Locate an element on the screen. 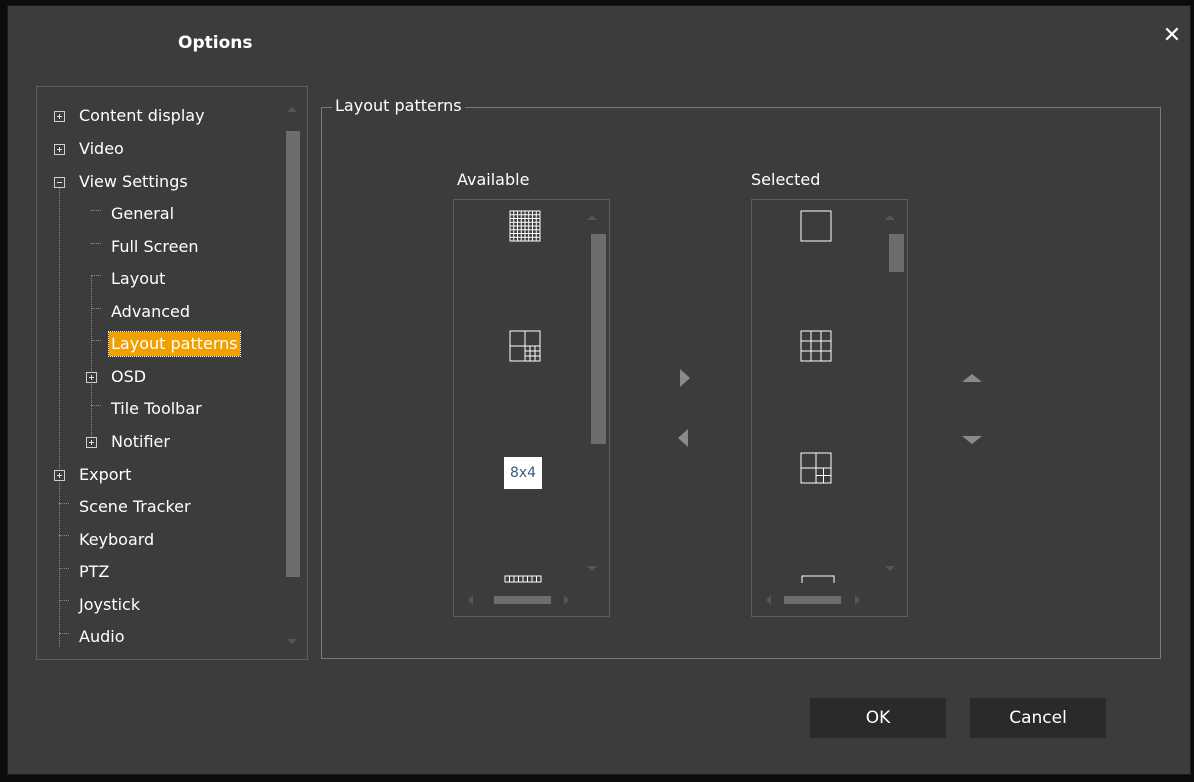  group-title: Layout patterns is located at coordinates (398, 105).